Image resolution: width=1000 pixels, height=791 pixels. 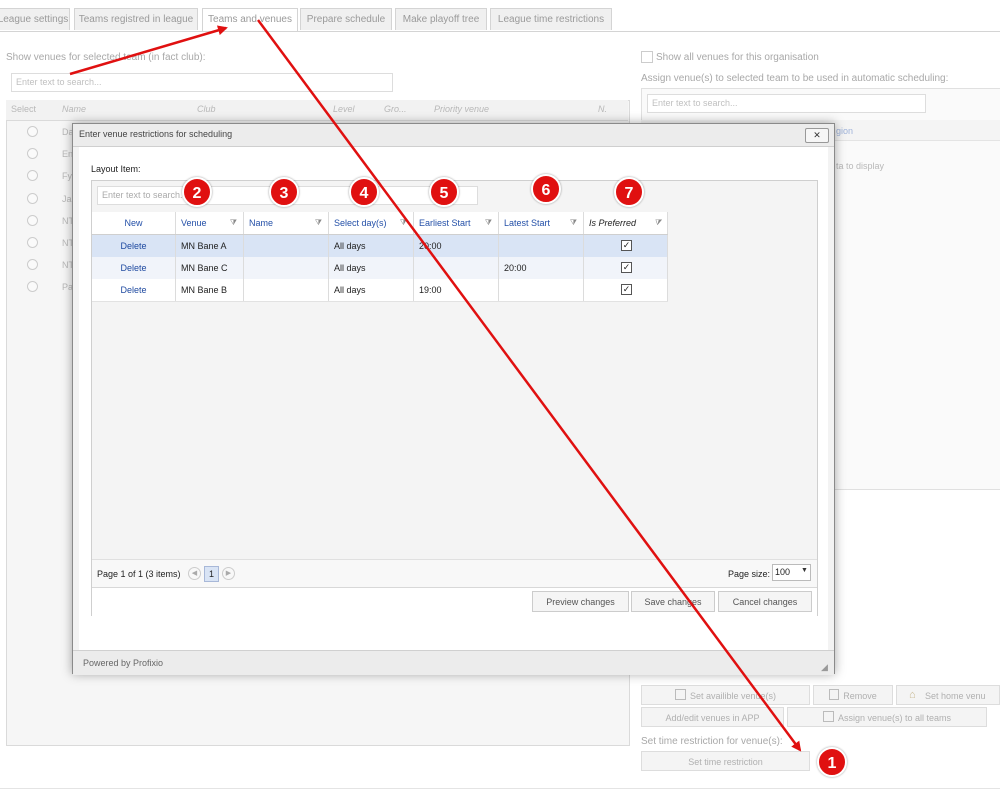 I want to click on page-size-select: 100 ▼, so click(x=791, y=572).